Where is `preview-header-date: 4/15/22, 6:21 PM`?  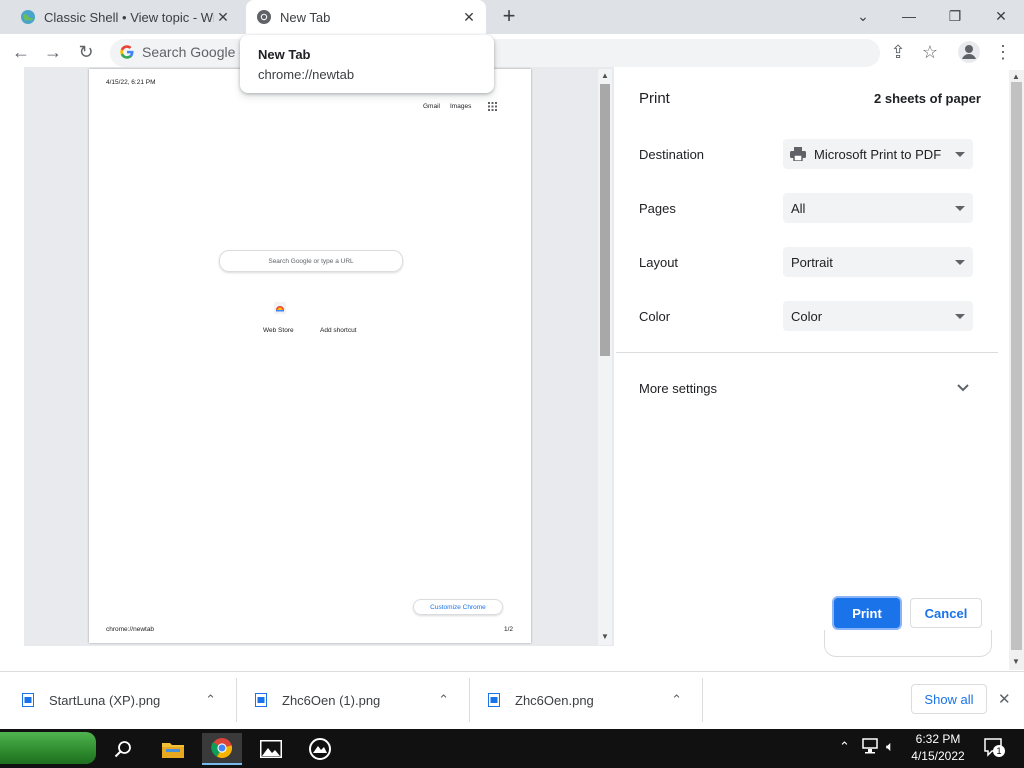 preview-header-date: 4/15/22, 6:21 PM is located at coordinates (131, 82).